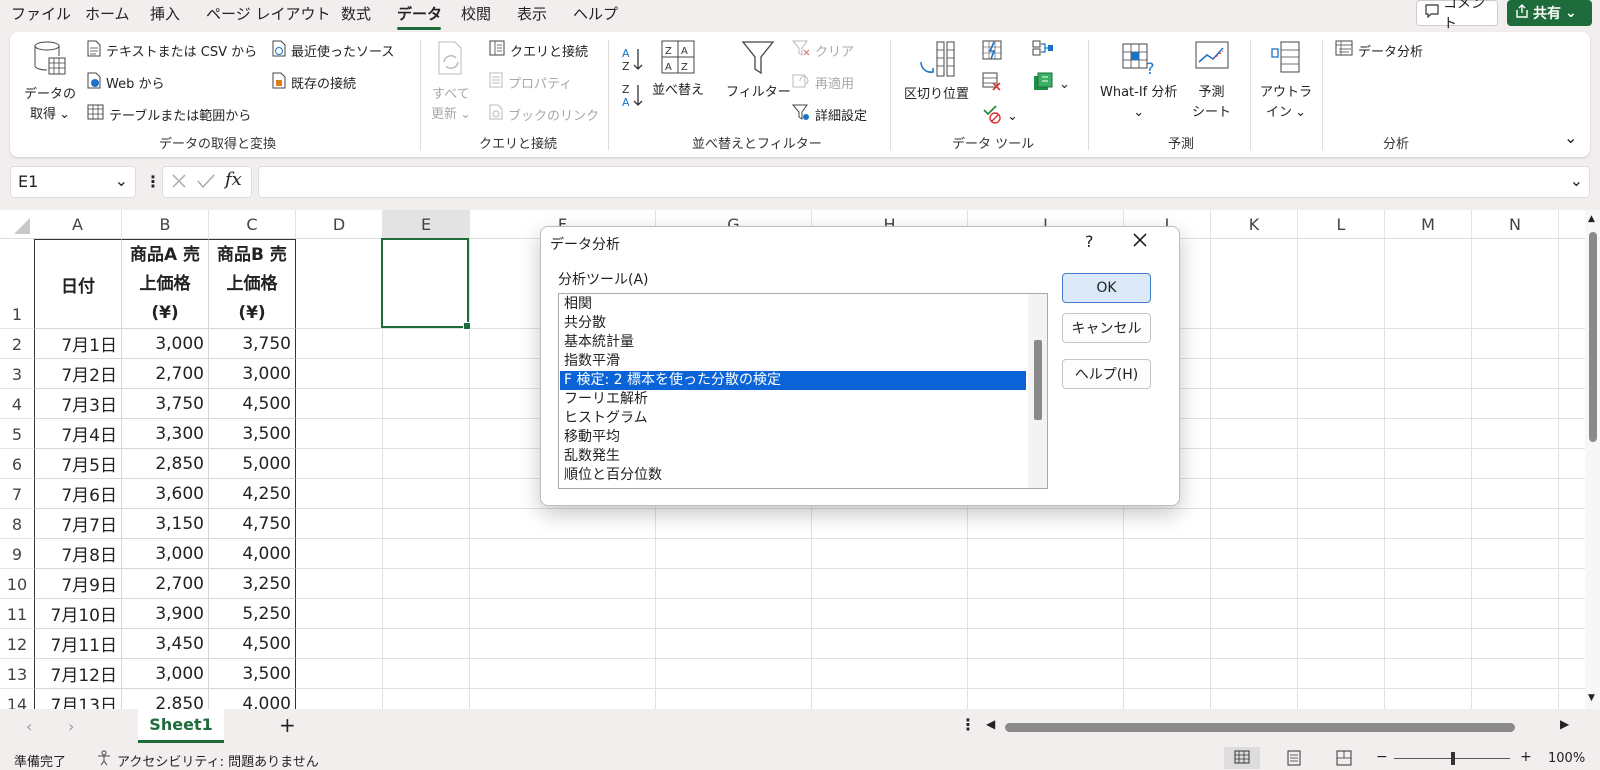 Image resolution: width=1600 pixels, height=770 pixels. What do you see at coordinates (252, 464) in the screenshot?
I see `product-b-price-cell: 5,000` at bounding box center [252, 464].